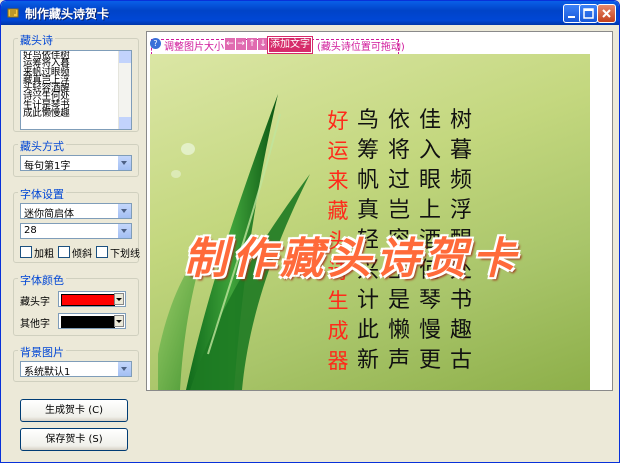 The width and height of the screenshot is (620, 463). I want to click on save-card-button: 保存贺卡 (S), so click(74, 439).